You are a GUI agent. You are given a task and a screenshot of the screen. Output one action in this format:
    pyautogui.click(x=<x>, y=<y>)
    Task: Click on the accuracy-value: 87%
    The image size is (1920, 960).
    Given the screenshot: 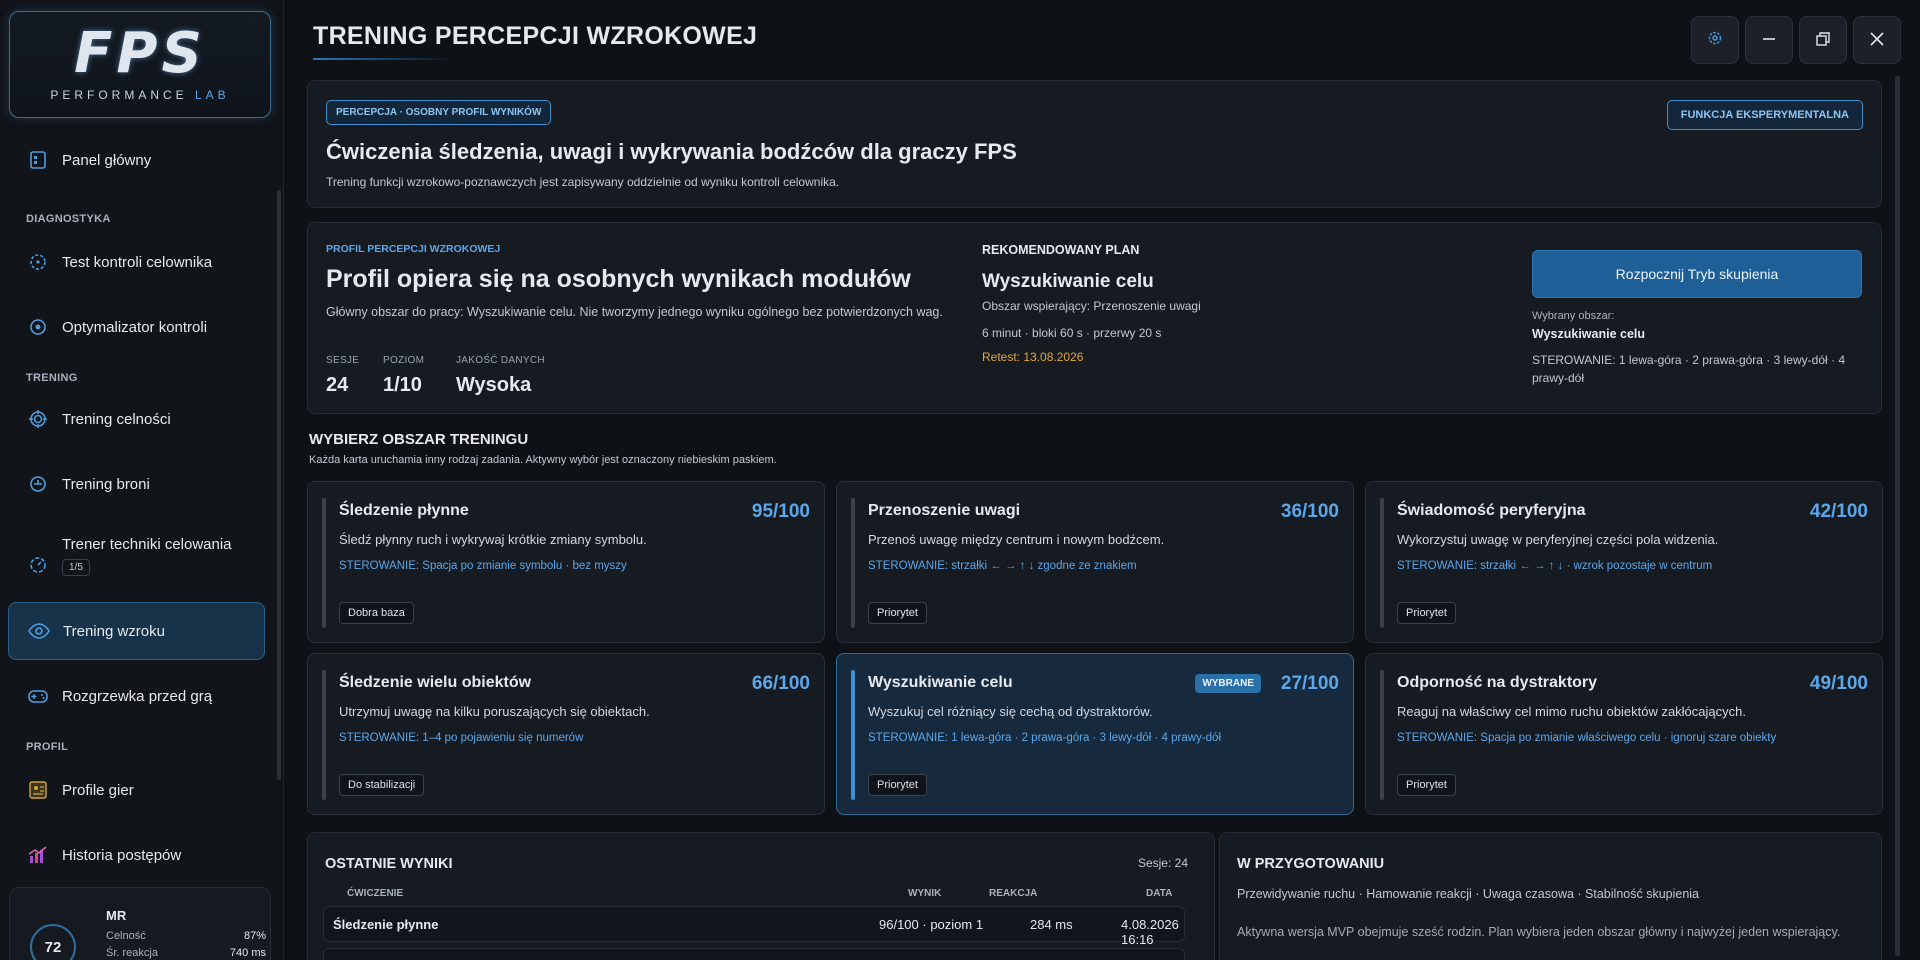 What is the action you would take?
    pyautogui.click(x=254, y=936)
    